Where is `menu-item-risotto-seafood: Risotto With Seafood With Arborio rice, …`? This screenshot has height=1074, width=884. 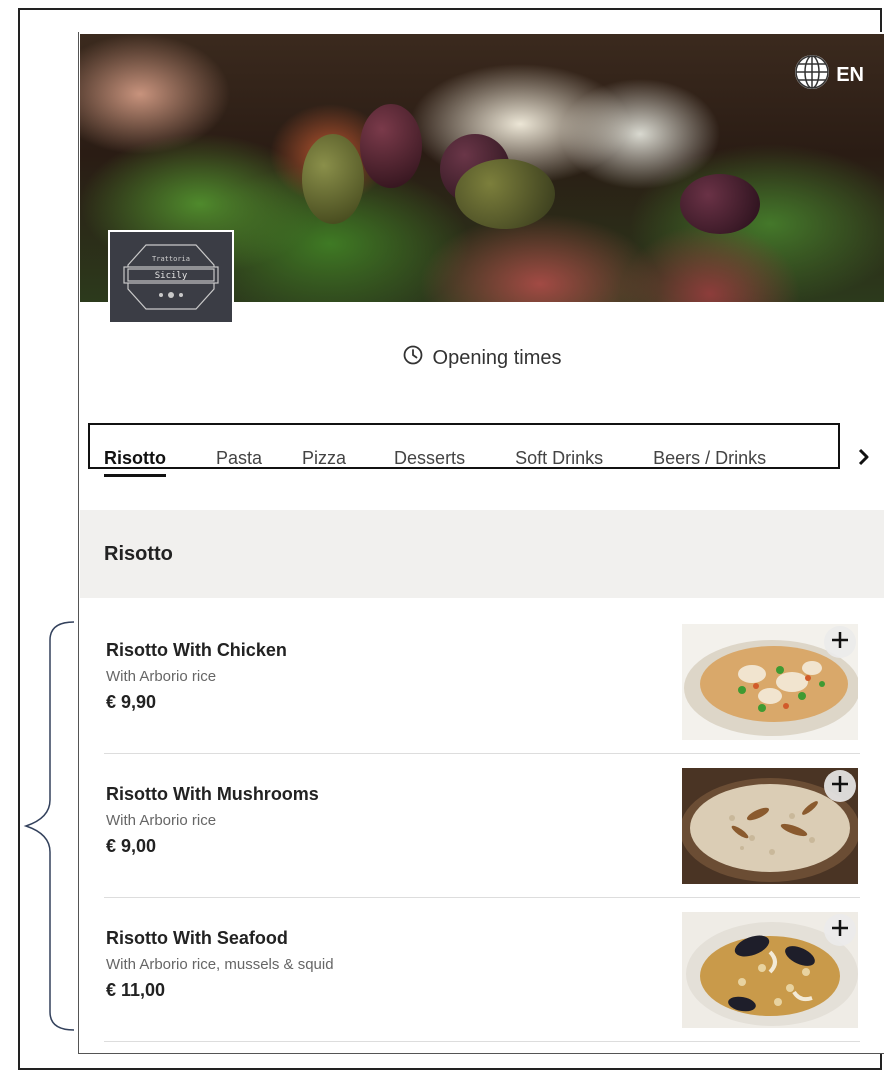
menu-item-risotto-seafood: Risotto With Seafood With Arborio rice, … is located at coordinates (470, 984).